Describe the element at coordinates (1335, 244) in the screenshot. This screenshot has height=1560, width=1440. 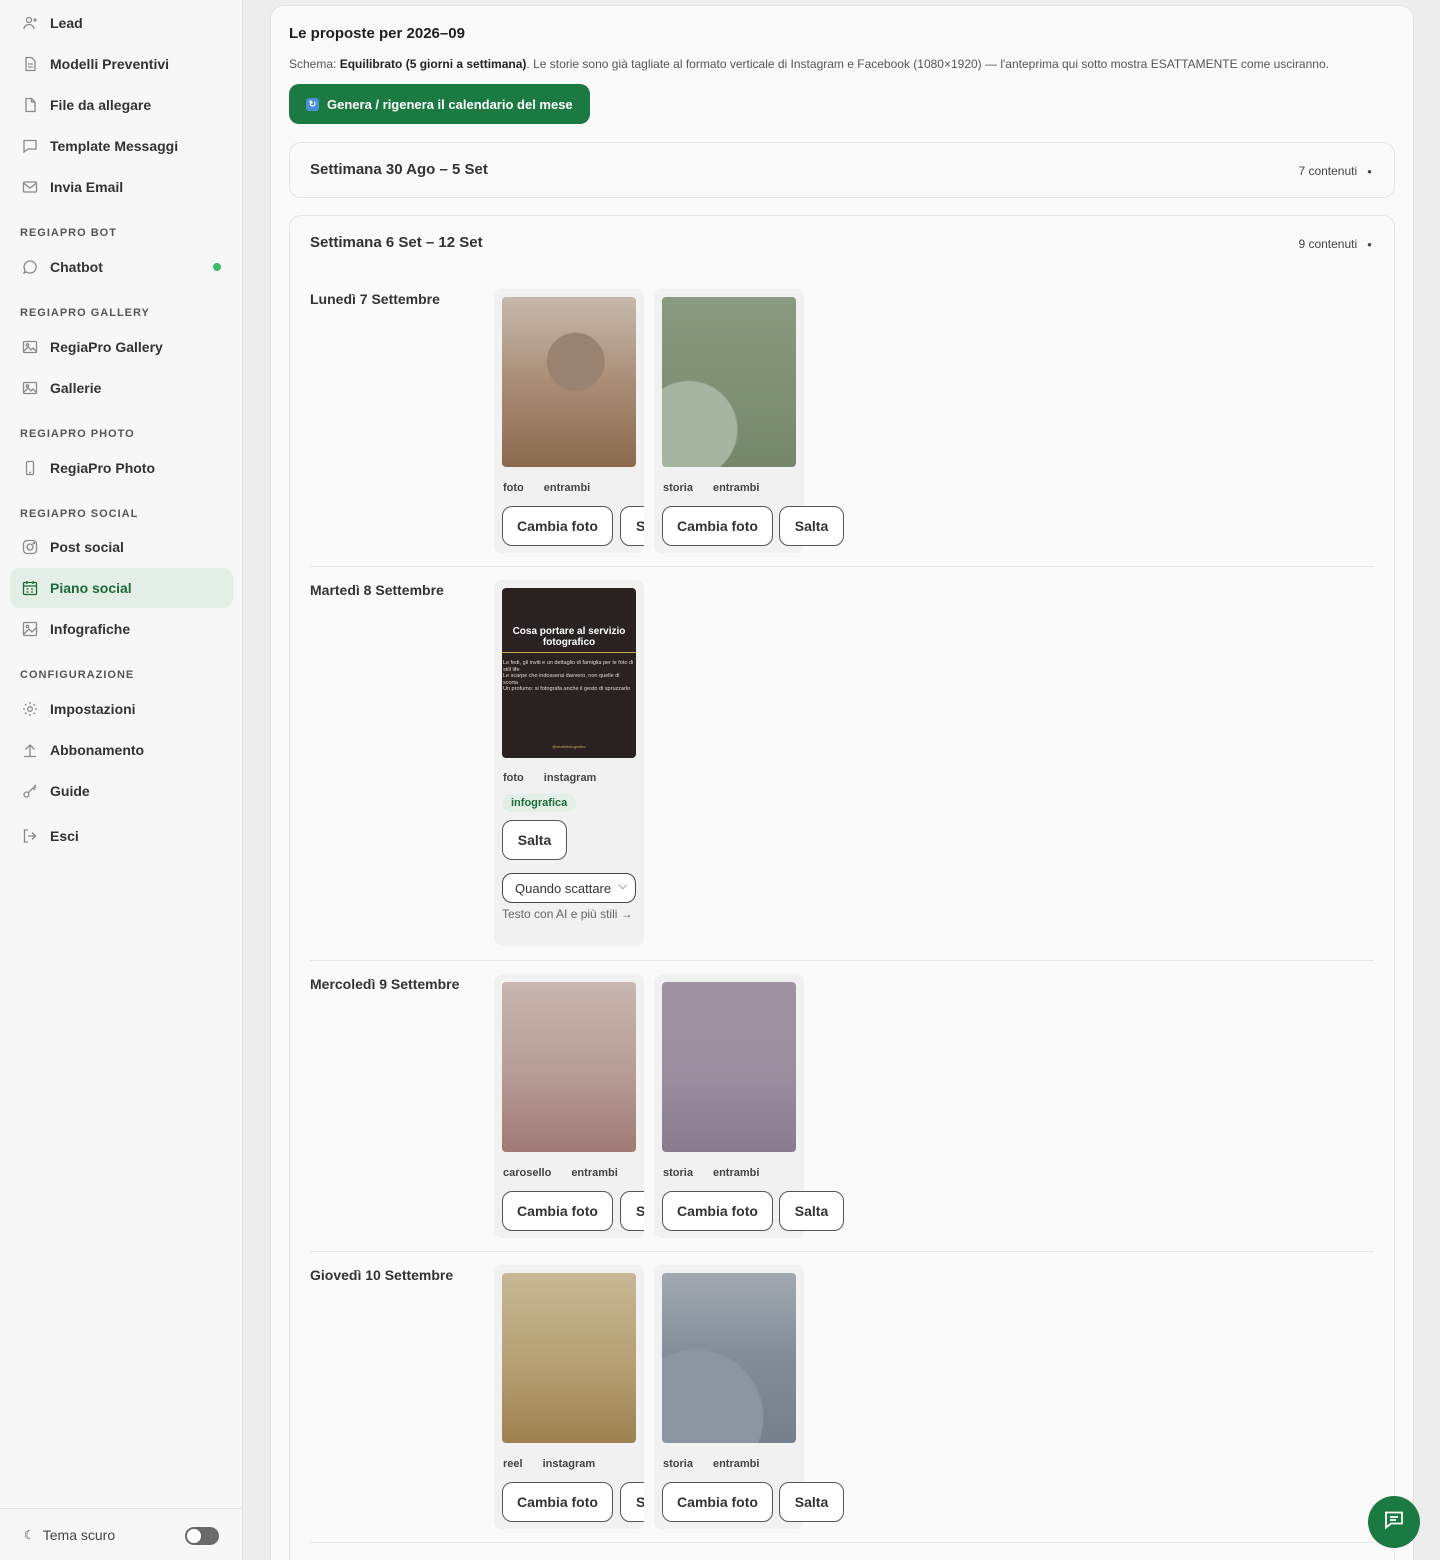
I see `week-count: 9 contenuti ●` at that location.